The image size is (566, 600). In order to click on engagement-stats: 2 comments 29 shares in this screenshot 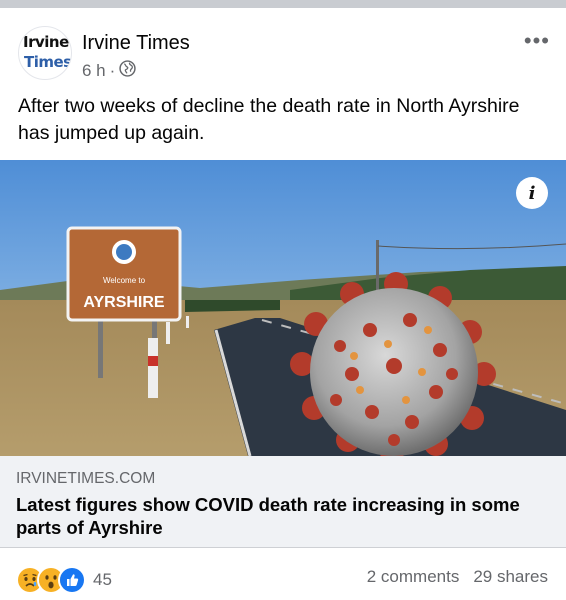, I will do `click(457, 577)`.